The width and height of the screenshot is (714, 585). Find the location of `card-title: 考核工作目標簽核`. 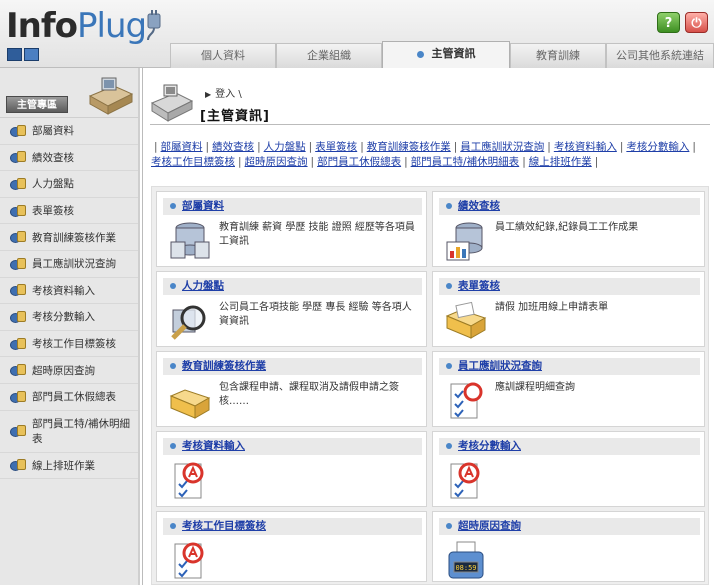

card-title: 考核工作目標簽核 is located at coordinates (292, 526).